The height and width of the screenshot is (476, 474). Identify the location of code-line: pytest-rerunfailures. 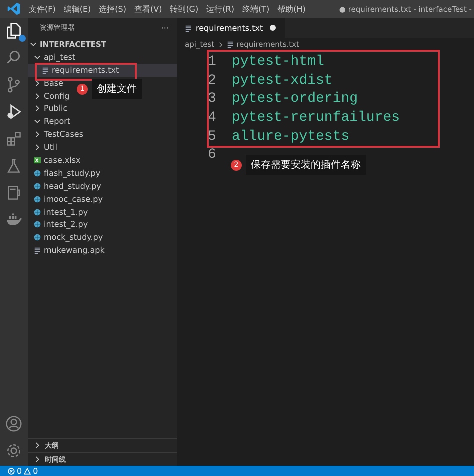
(316, 118).